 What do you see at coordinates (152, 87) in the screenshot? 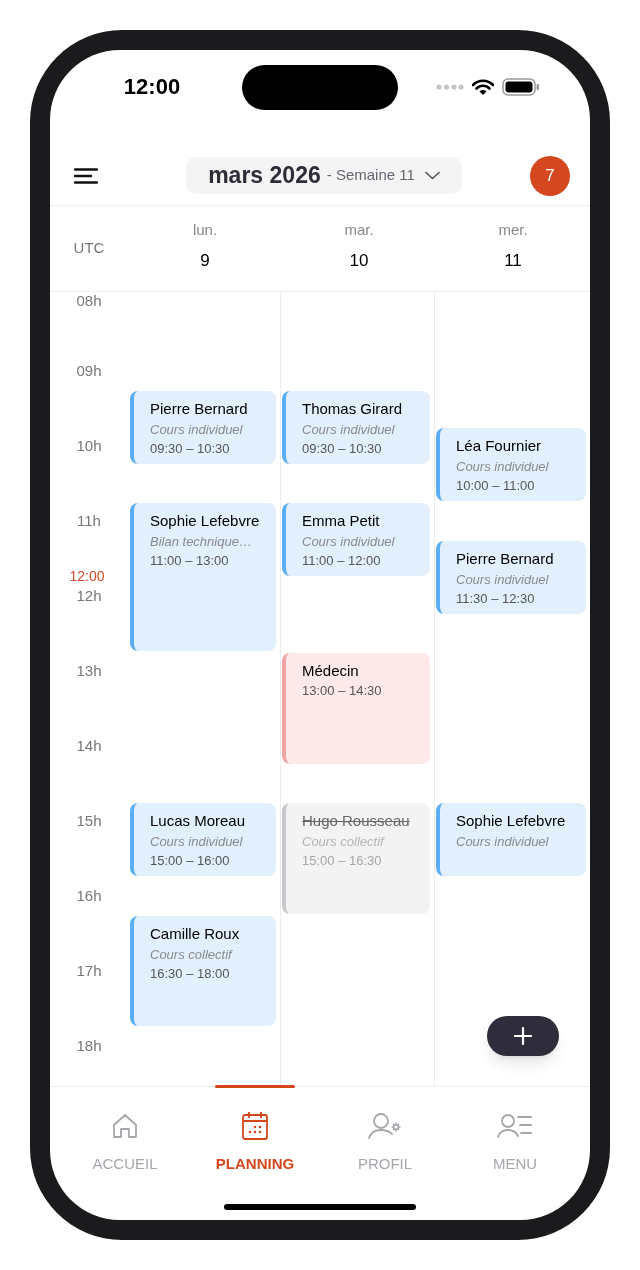
I see `status-time: 12:00` at bounding box center [152, 87].